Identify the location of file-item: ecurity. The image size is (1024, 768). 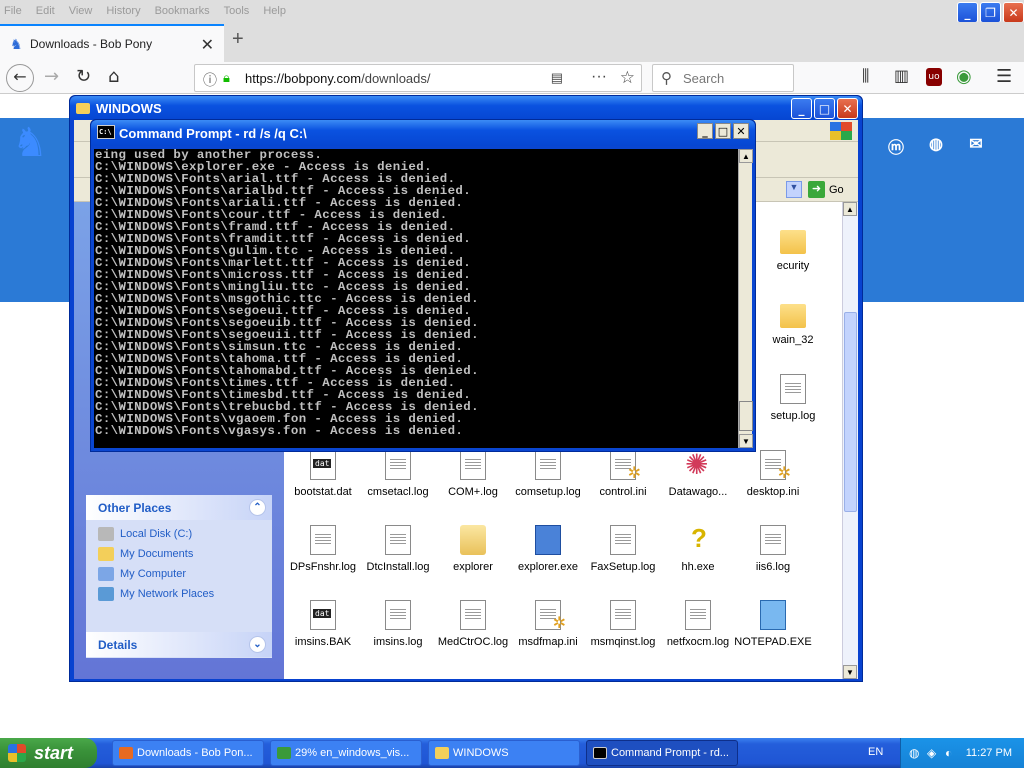
(793, 249).